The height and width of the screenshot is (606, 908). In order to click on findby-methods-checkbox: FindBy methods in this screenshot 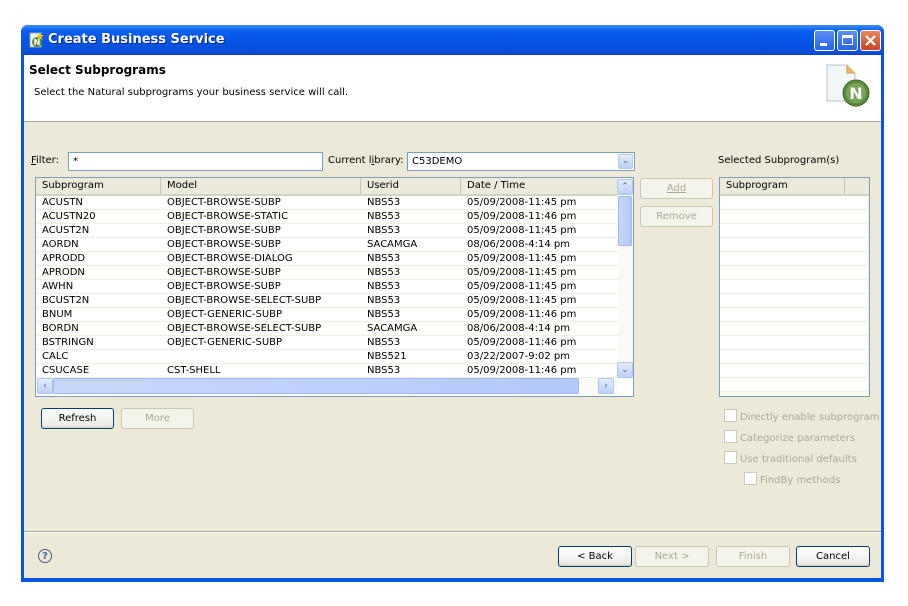, I will do `click(792, 479)`.